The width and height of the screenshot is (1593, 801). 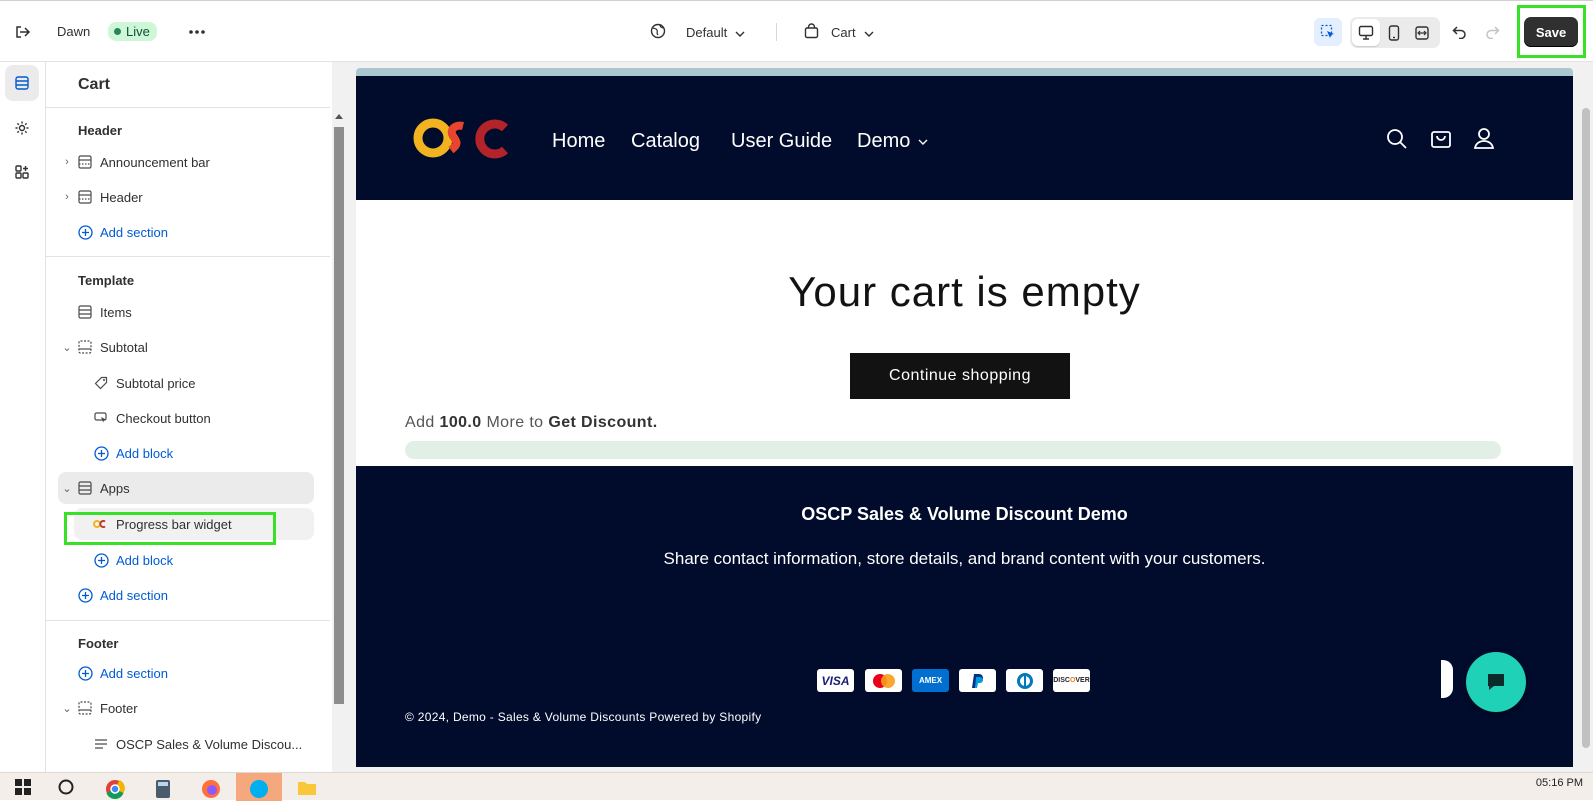 I want to click on desktop-view-button, so click(x=1366, y=32).